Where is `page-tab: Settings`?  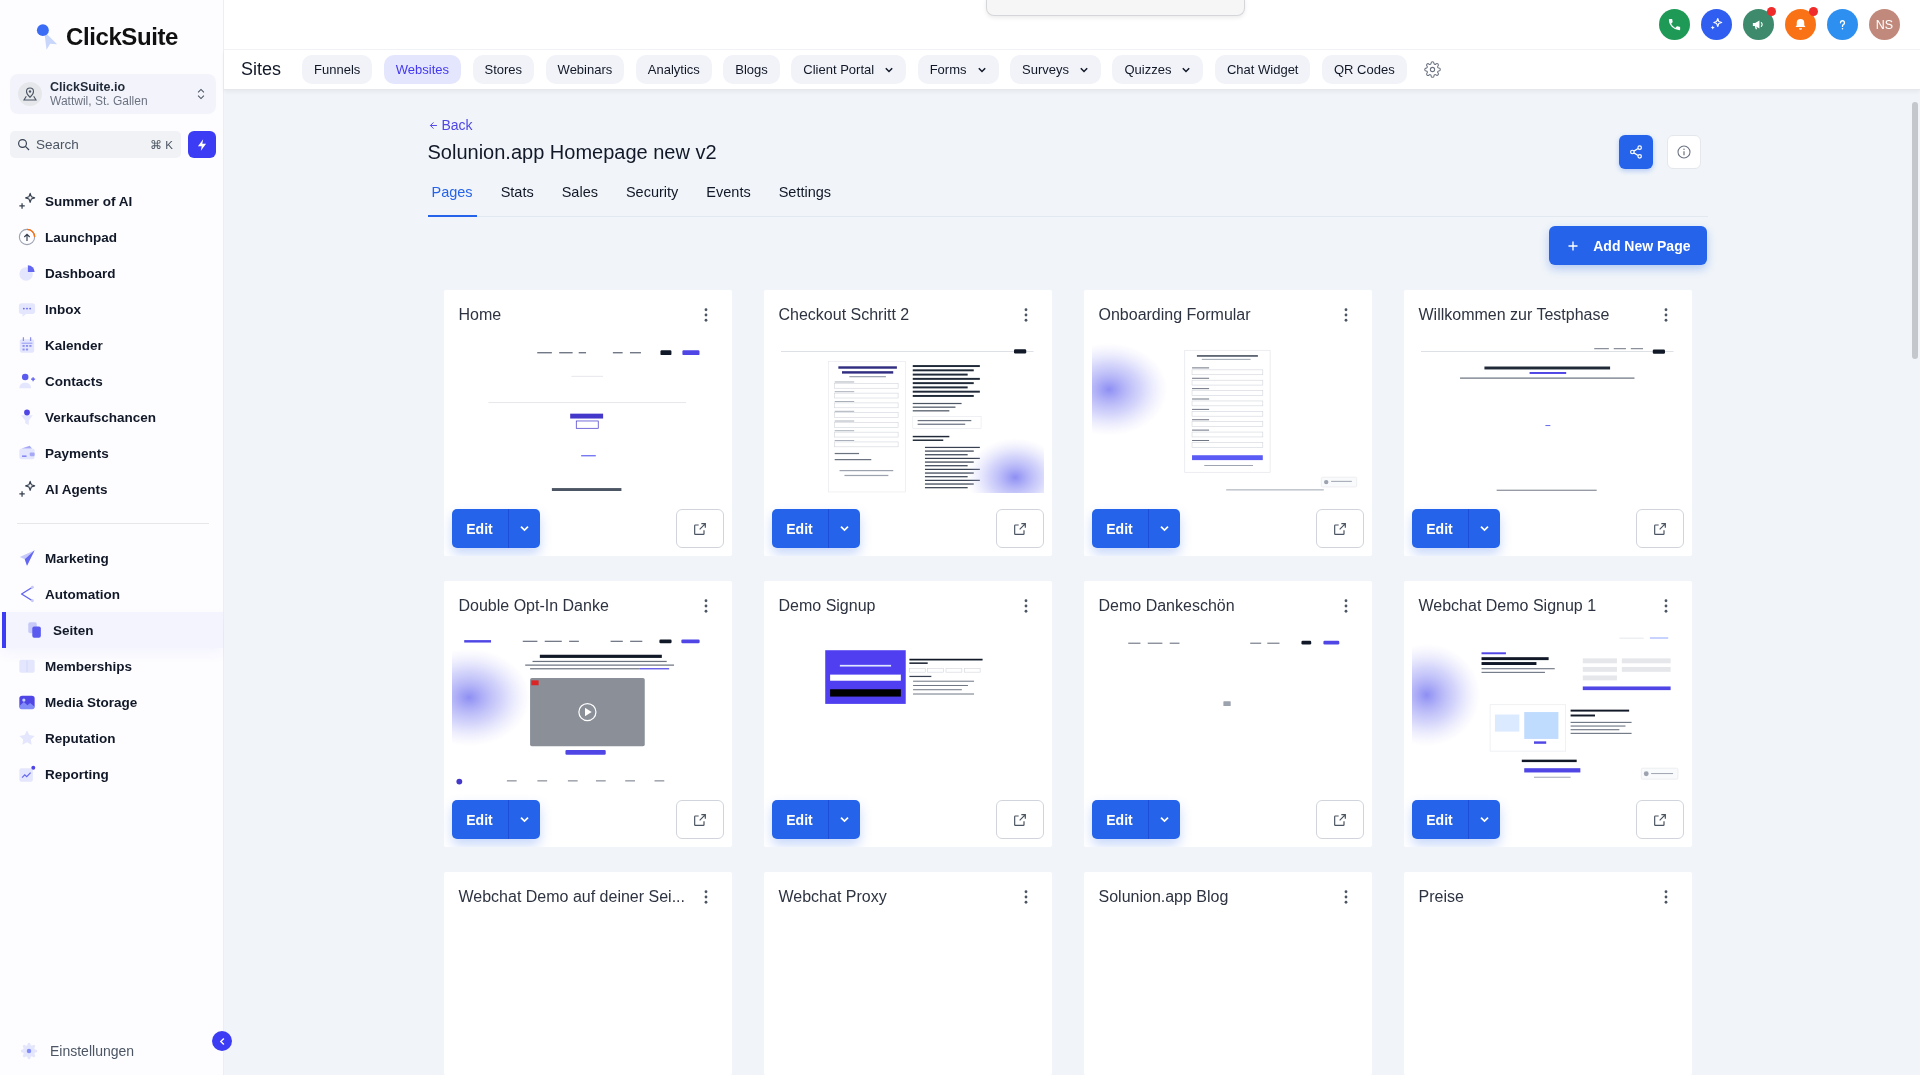
page-tab: Settings is located at coordinates (805, 193).